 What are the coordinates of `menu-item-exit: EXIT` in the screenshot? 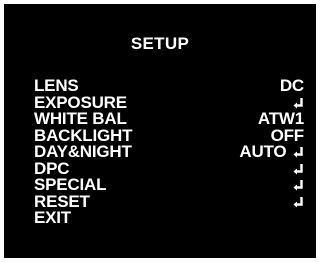 It's located at (169, 217).